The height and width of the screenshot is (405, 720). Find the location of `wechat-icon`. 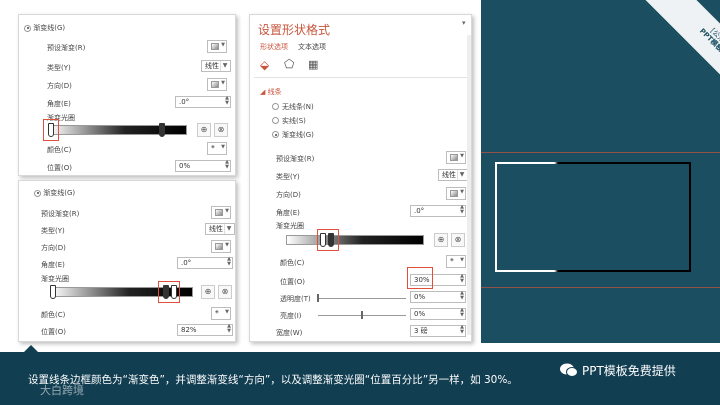

wechat-icon is located at coordinates (569, 370).